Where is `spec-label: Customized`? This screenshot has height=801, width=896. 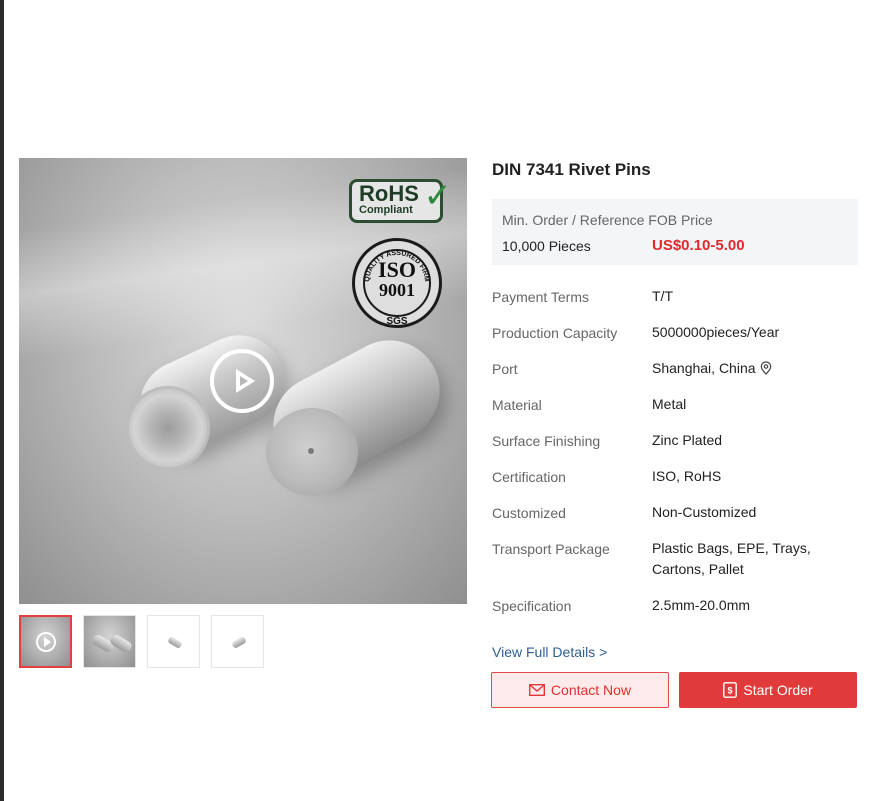
spec-label: Customized is located at coordinates (529, 513).